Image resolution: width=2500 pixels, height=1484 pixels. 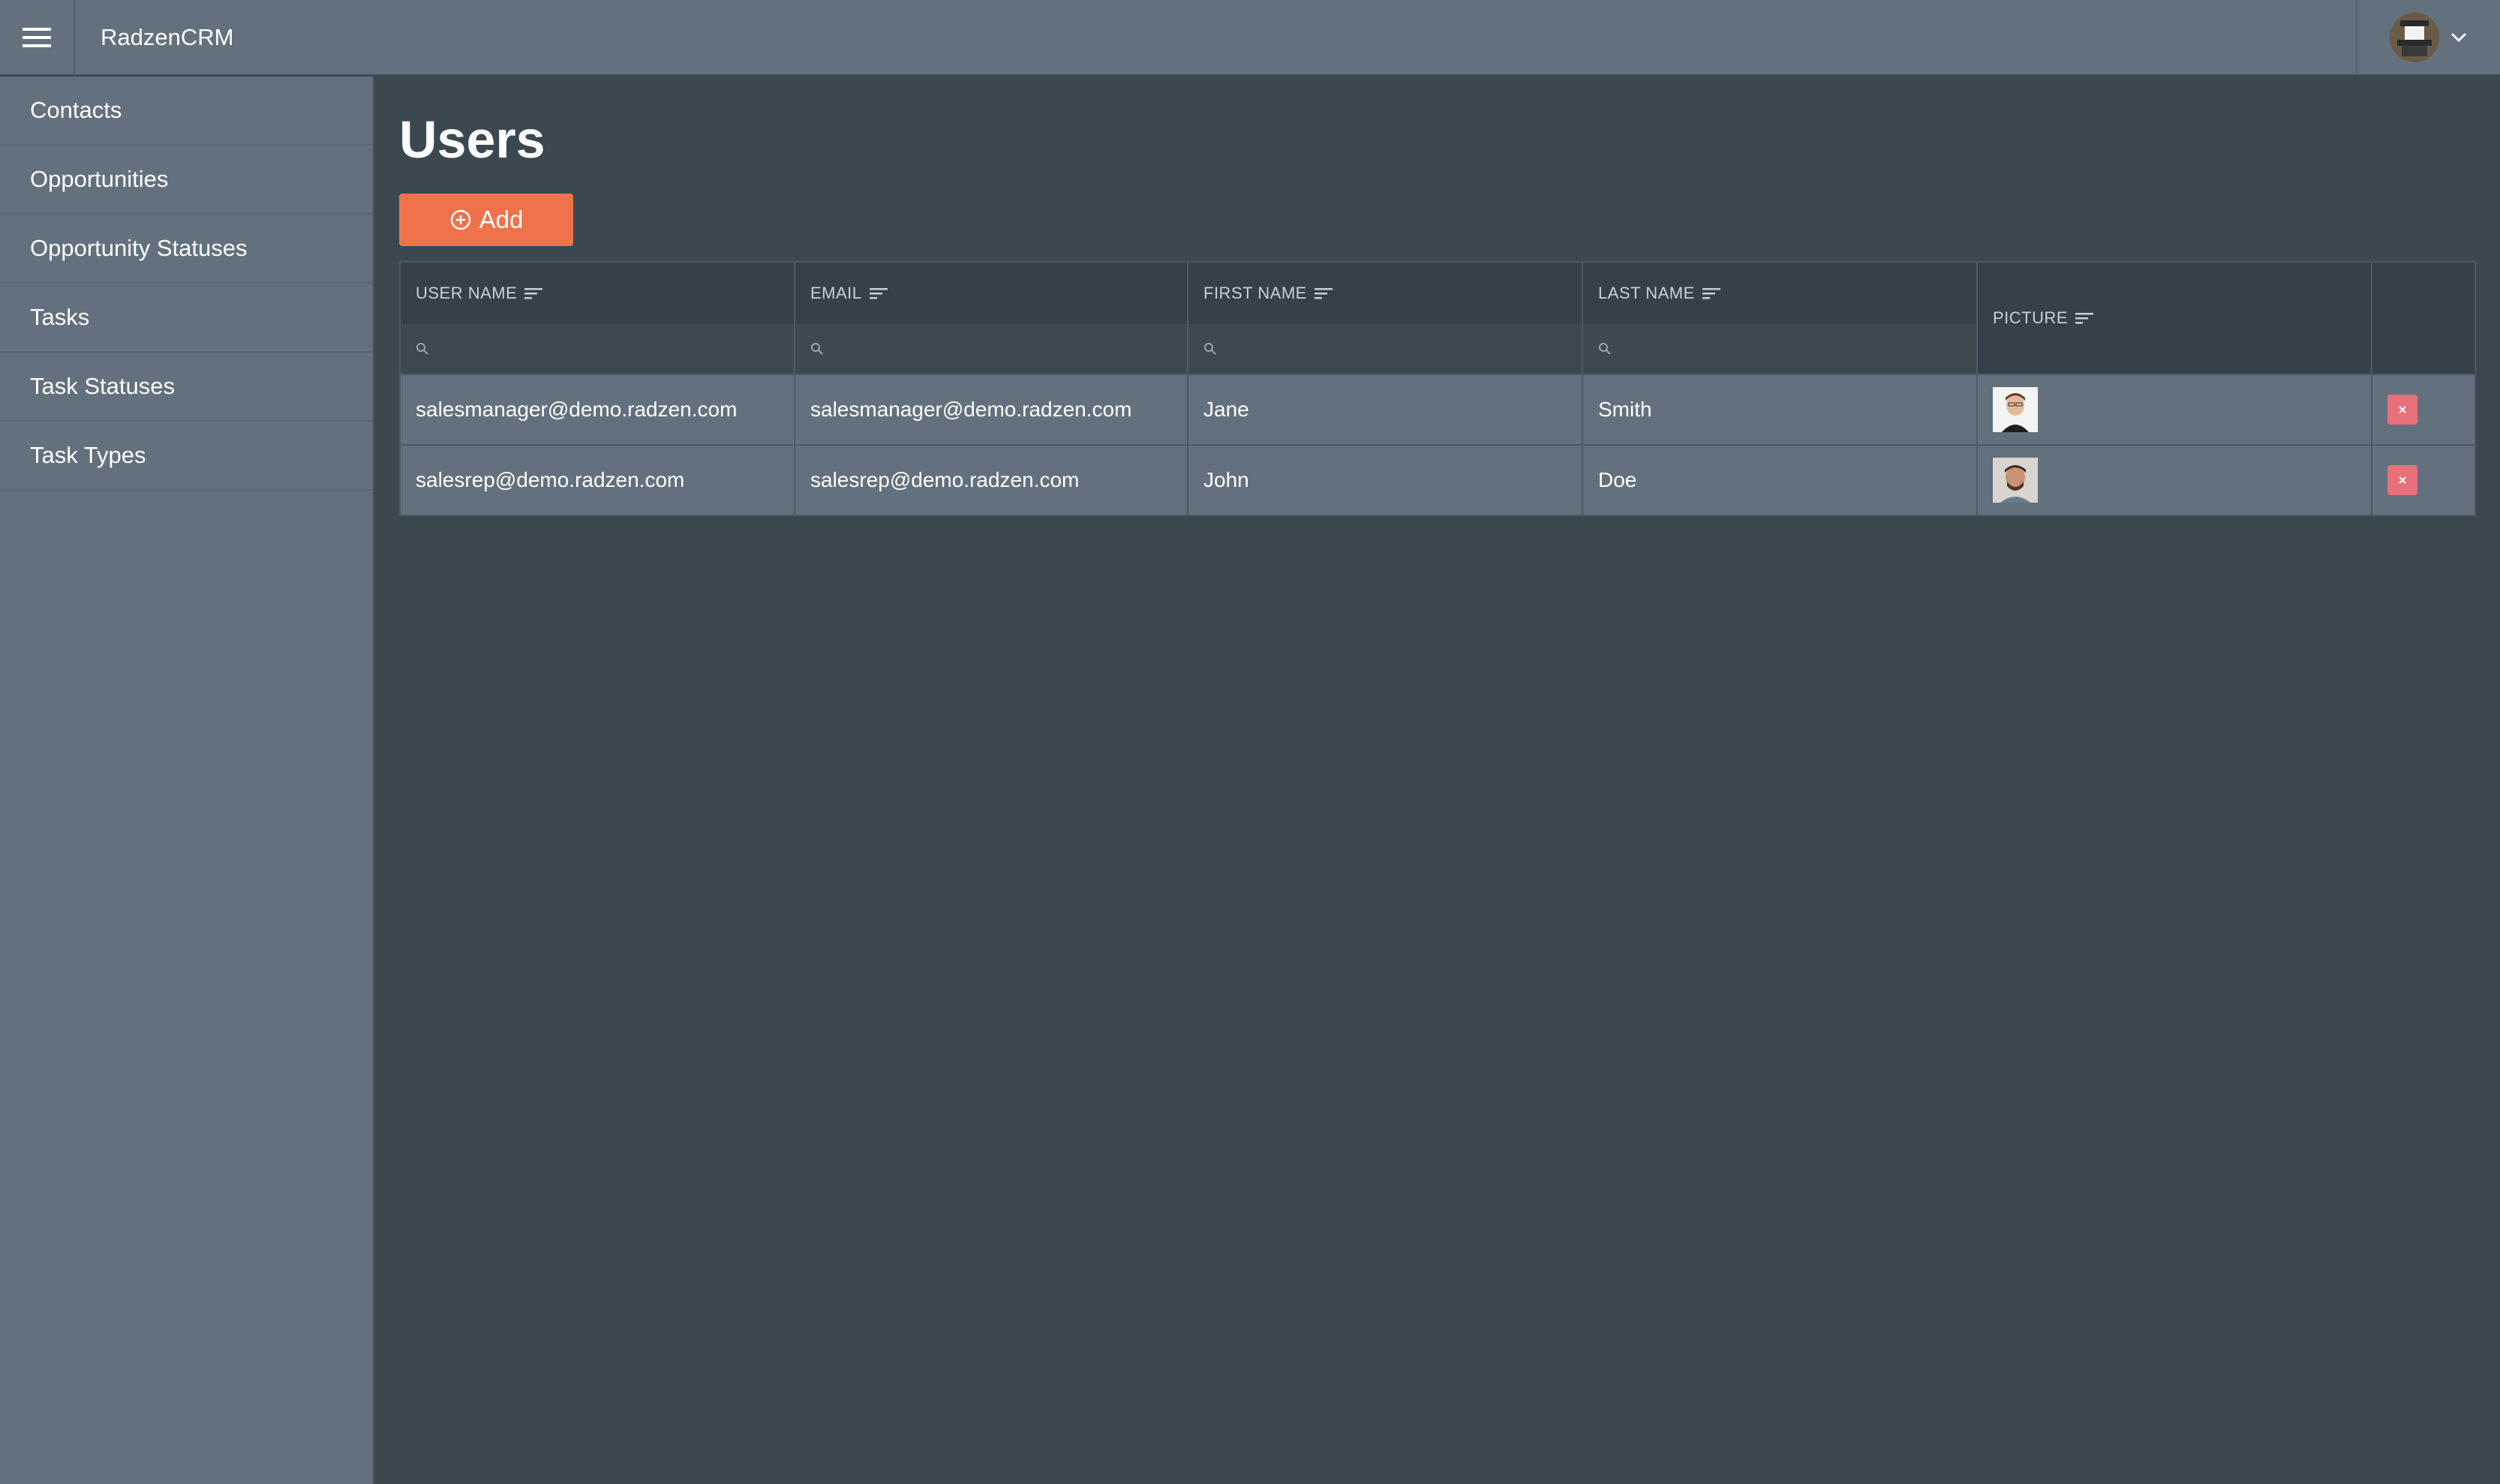 What do you see at coordinates (1646, 293) in the screenshot?
I see `column-label: LAST NAME` at bounding box center [1646, 293].